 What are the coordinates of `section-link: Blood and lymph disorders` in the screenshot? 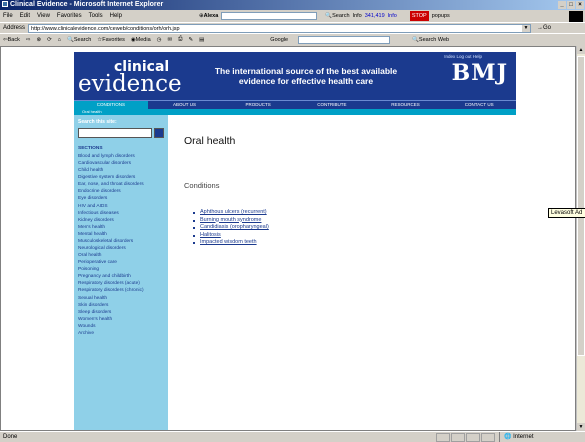 It's located at (122, 156).